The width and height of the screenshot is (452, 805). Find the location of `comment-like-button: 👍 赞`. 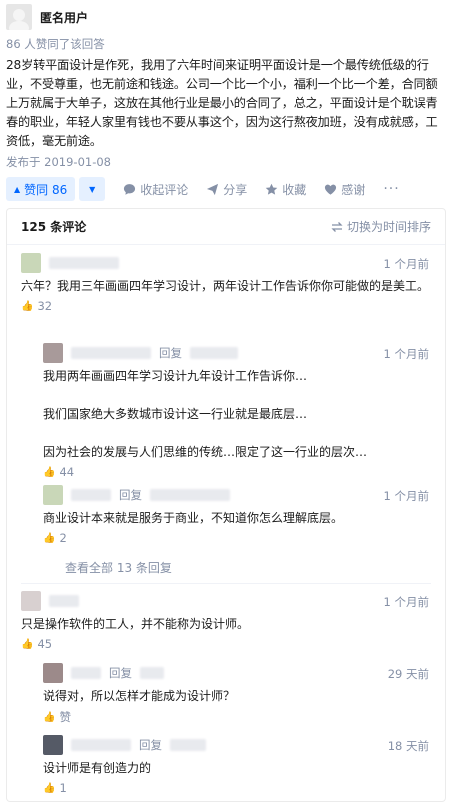

comment-like-button: 👍 赞 is located at coordinates (236, 717).